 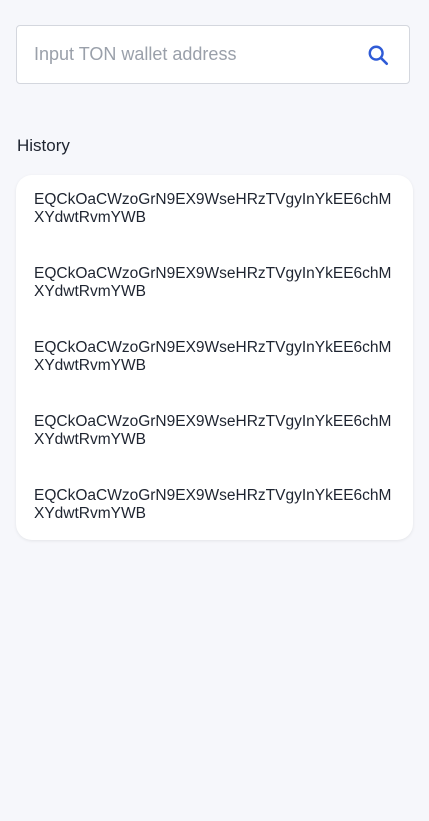 I want to click on history-title: History, so click(x=43, y=145).